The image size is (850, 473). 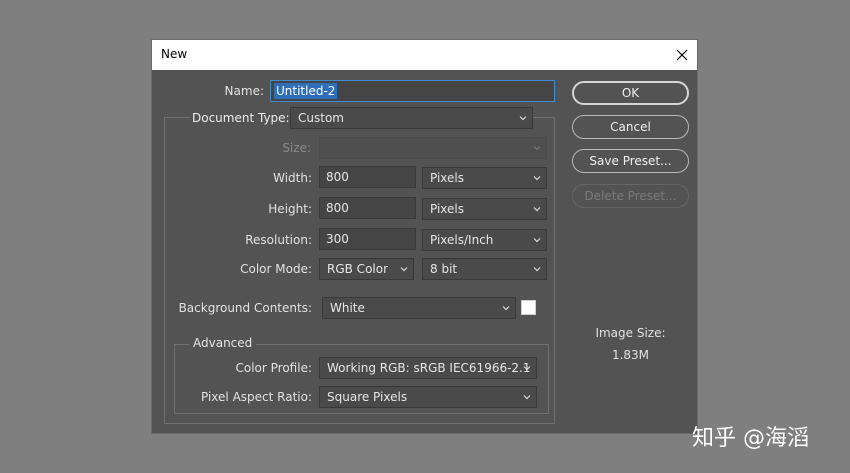 What do you see at coordinates (290, 209) in the screenshot?
I see `height-label: Height:` at bounding box center [290, 209].